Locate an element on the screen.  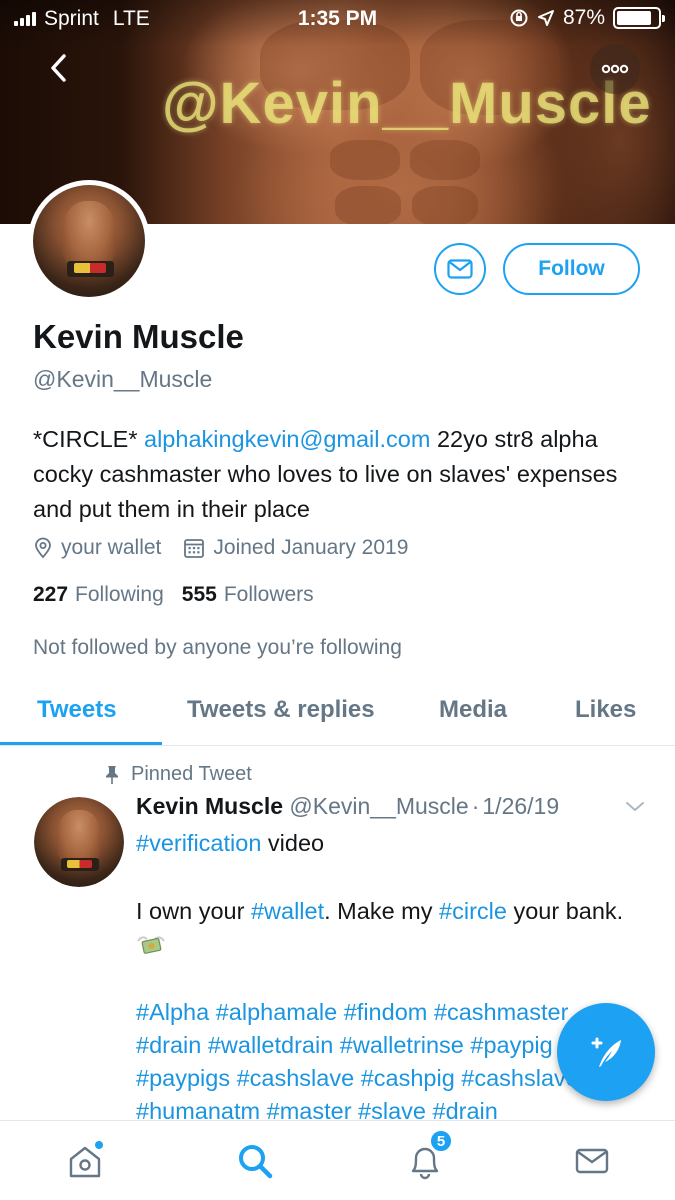
hashtag-wallet: #wallet is located at coordinates (287, 911).